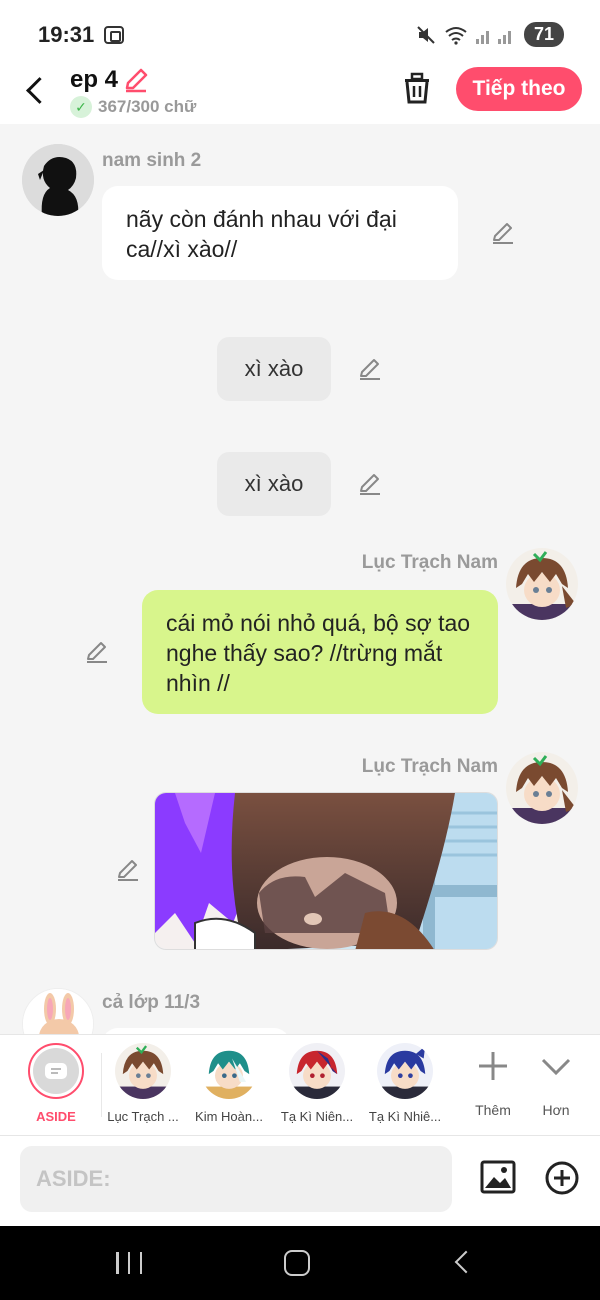 The image size is (600, 1300). I want to click on status-bar: 19:31 71, so click(300, 32).